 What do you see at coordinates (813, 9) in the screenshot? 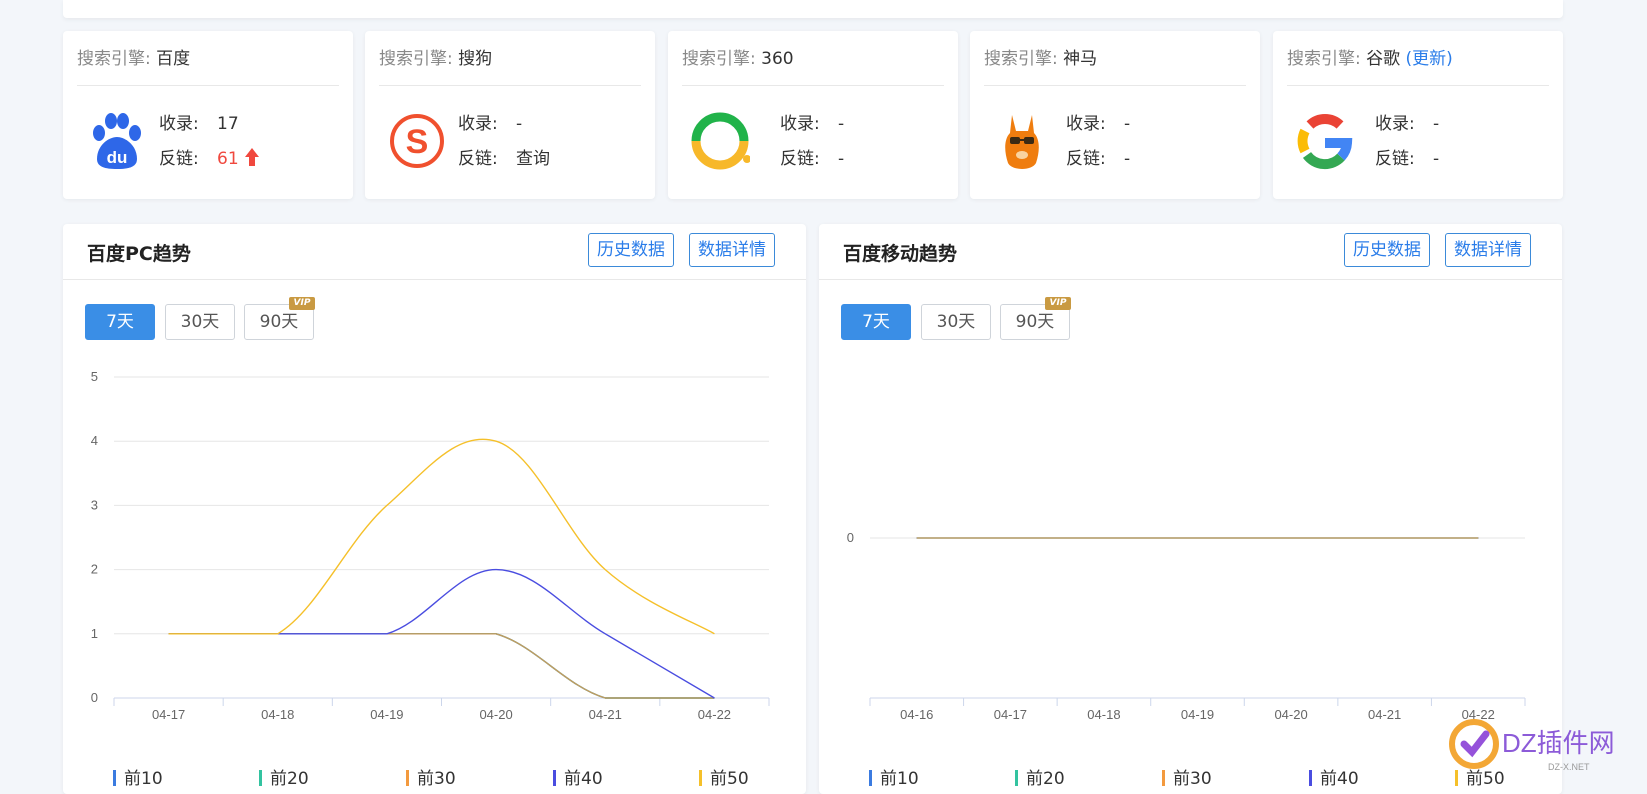
I see `top-panel-edge` at bounding box center [813, 9].